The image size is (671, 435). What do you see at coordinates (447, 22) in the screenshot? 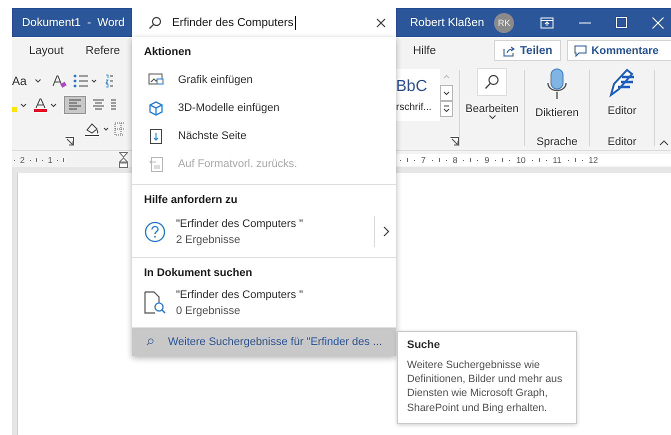
I see `user-name: Robert Klaßen` at bounding box center [447, 22].